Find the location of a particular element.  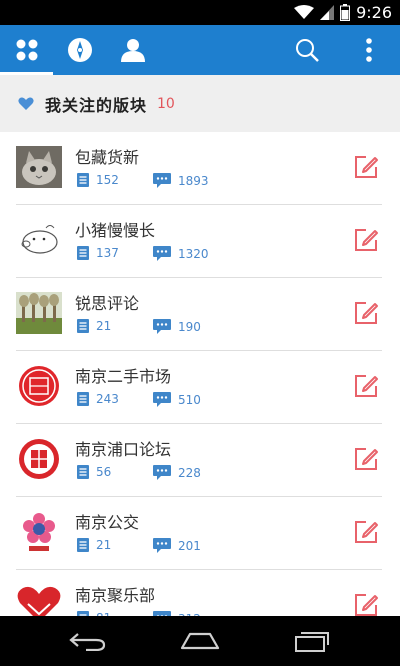

pig-sketch is located at coordinates (39, 240).